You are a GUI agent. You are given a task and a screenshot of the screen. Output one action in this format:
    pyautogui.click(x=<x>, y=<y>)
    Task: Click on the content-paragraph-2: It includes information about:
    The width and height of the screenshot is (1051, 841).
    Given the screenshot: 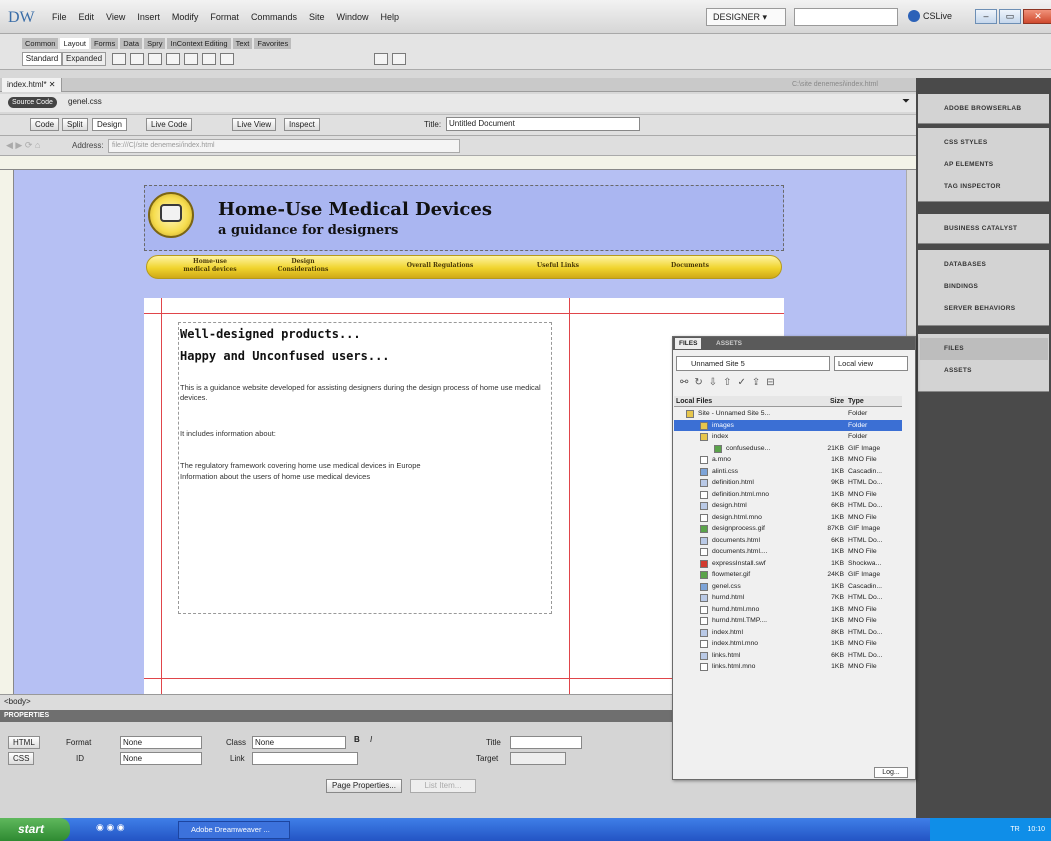 What is the action you would take?
    pyautogui.click(x=365, y=434)
    